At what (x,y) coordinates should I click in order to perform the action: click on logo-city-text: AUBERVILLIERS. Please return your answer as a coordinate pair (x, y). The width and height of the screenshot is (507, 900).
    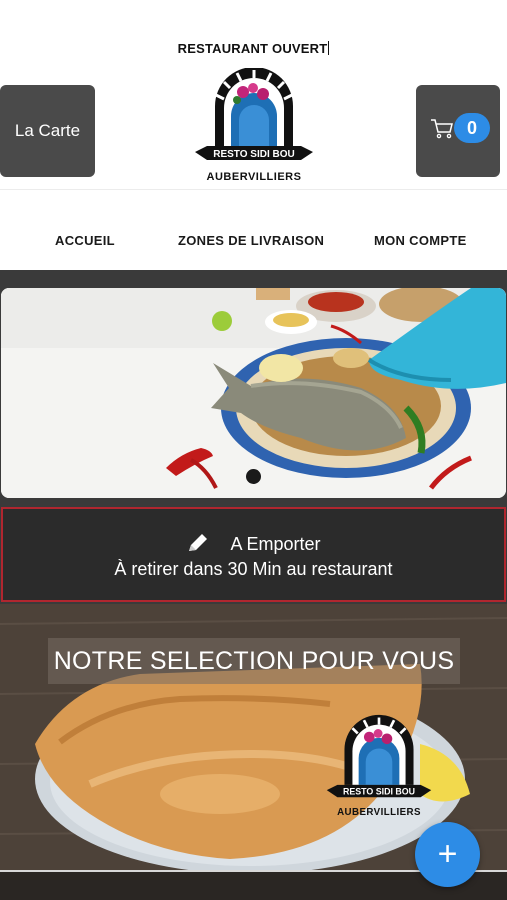
    Looking at the image, I should click on (254, 177).